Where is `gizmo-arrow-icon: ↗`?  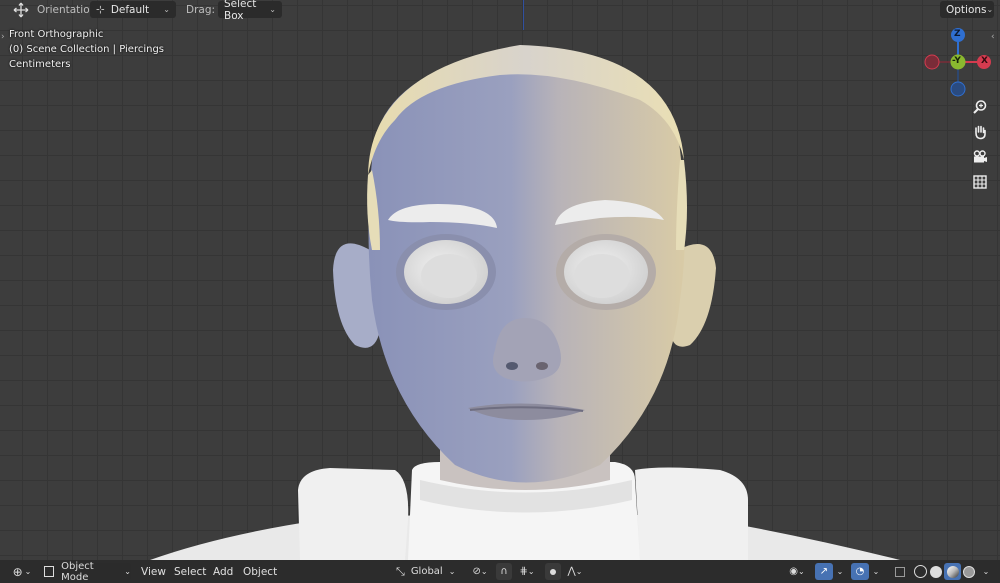 gizmo-arrow-icon: ↗ is located at coordinates (824, 571).